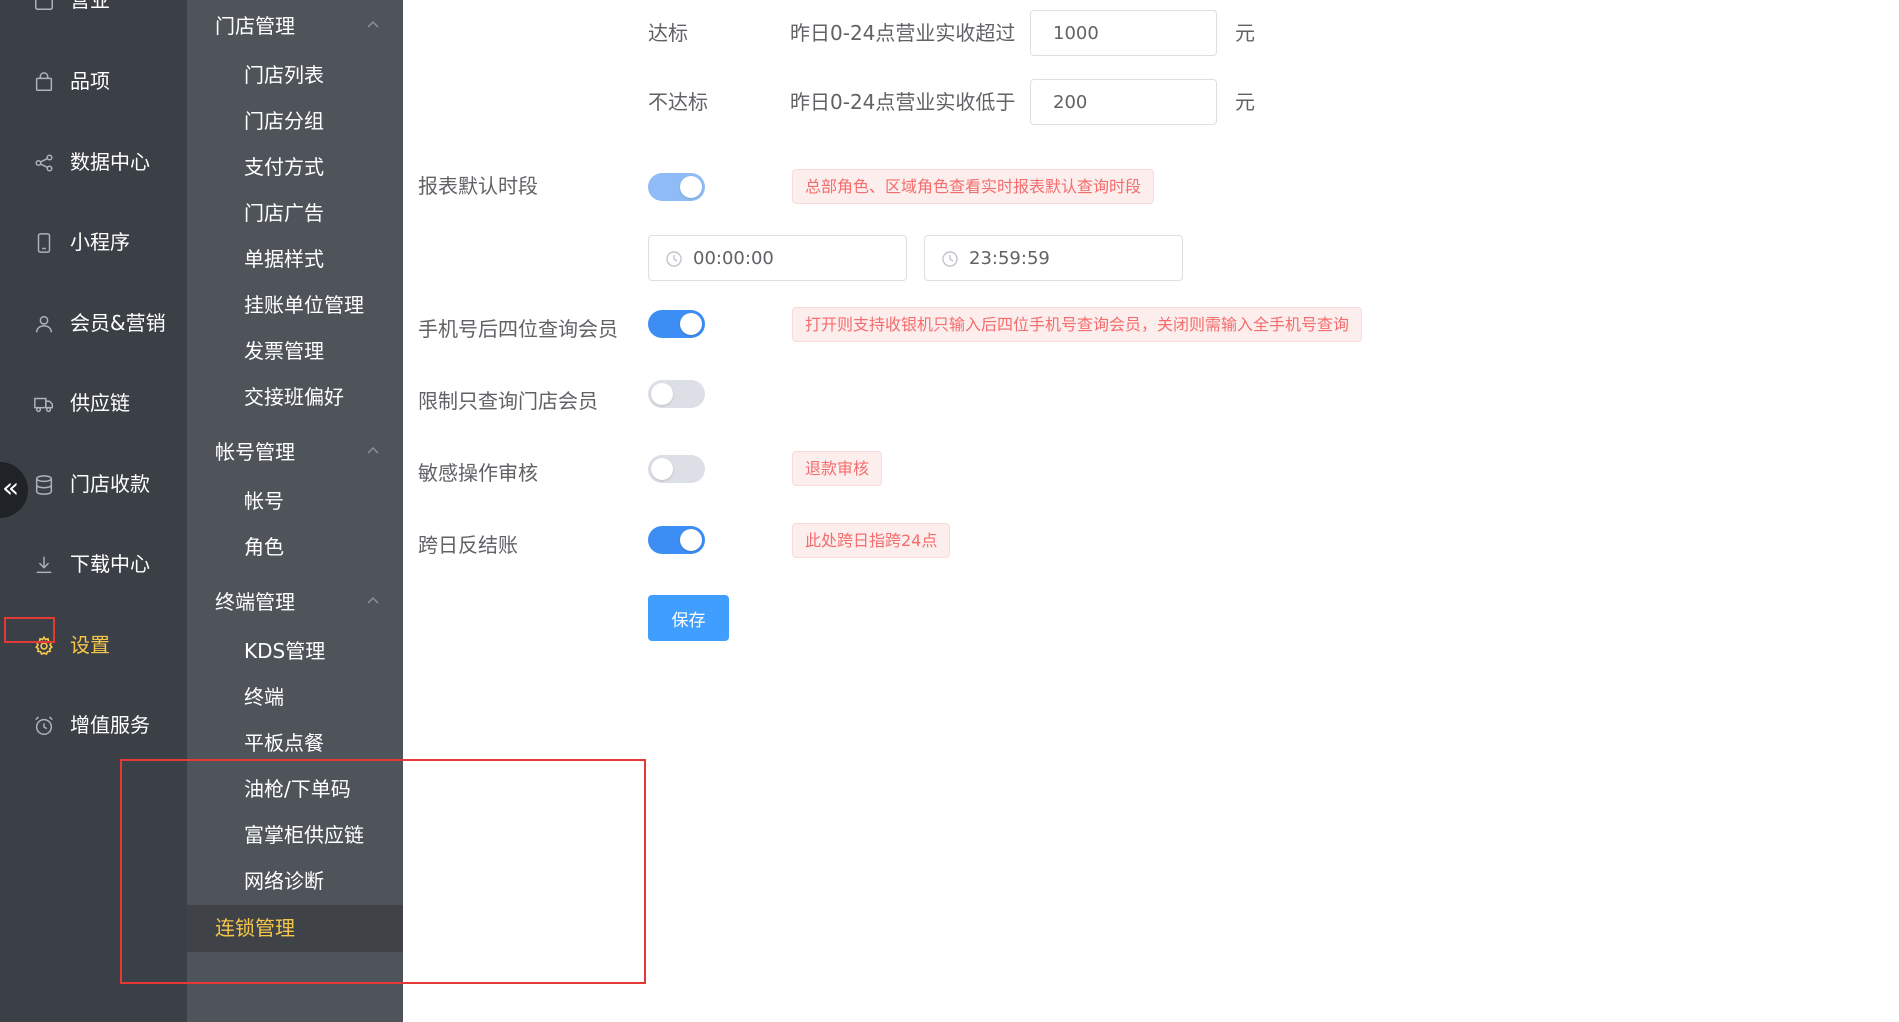 The width and height of the screenshot is (1899, 1022). Describe the element at coordinates (468, 545) in the screenshot. I see `cross-day-label: 跨日反结账` at that location.